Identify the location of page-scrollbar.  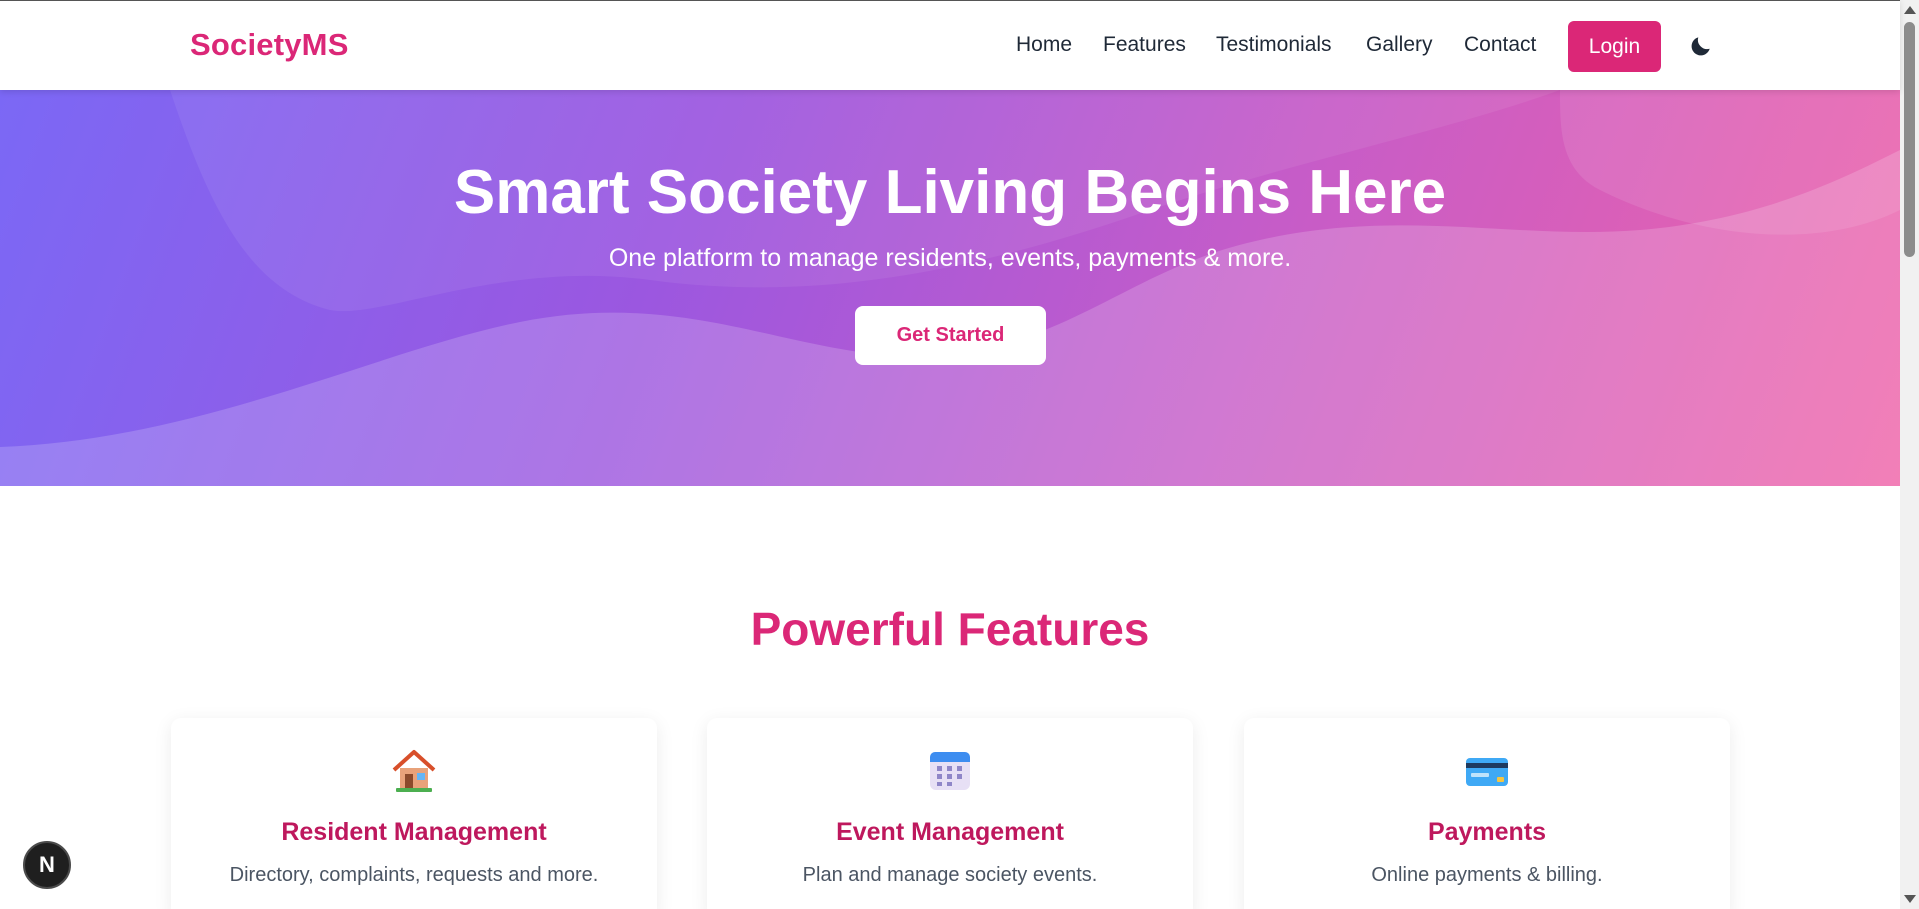
(1909, 454).